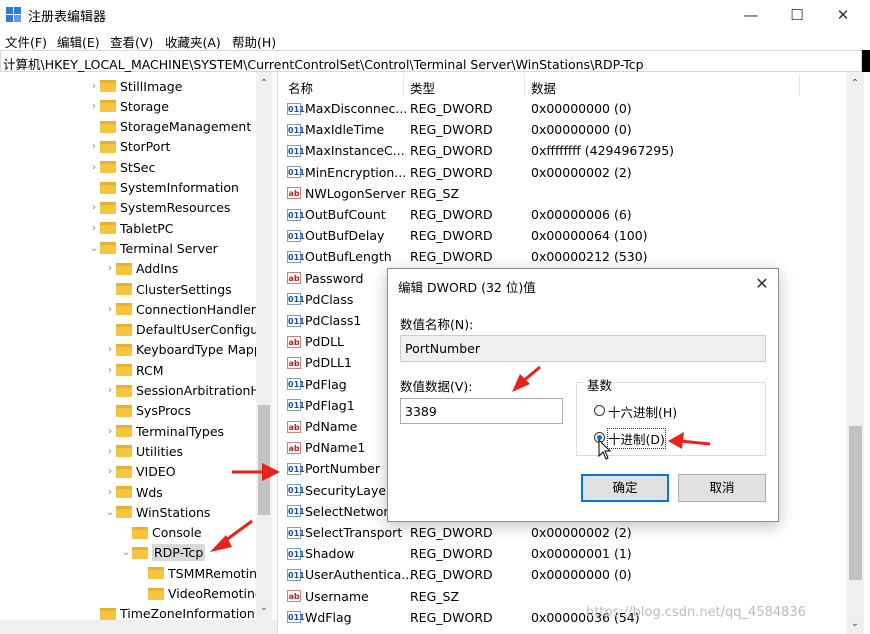 The image size is (870, 634). Describe the element at coordinates (526, 378) in the screenshot. I see `arrow-to-data-field-icon` at that location.